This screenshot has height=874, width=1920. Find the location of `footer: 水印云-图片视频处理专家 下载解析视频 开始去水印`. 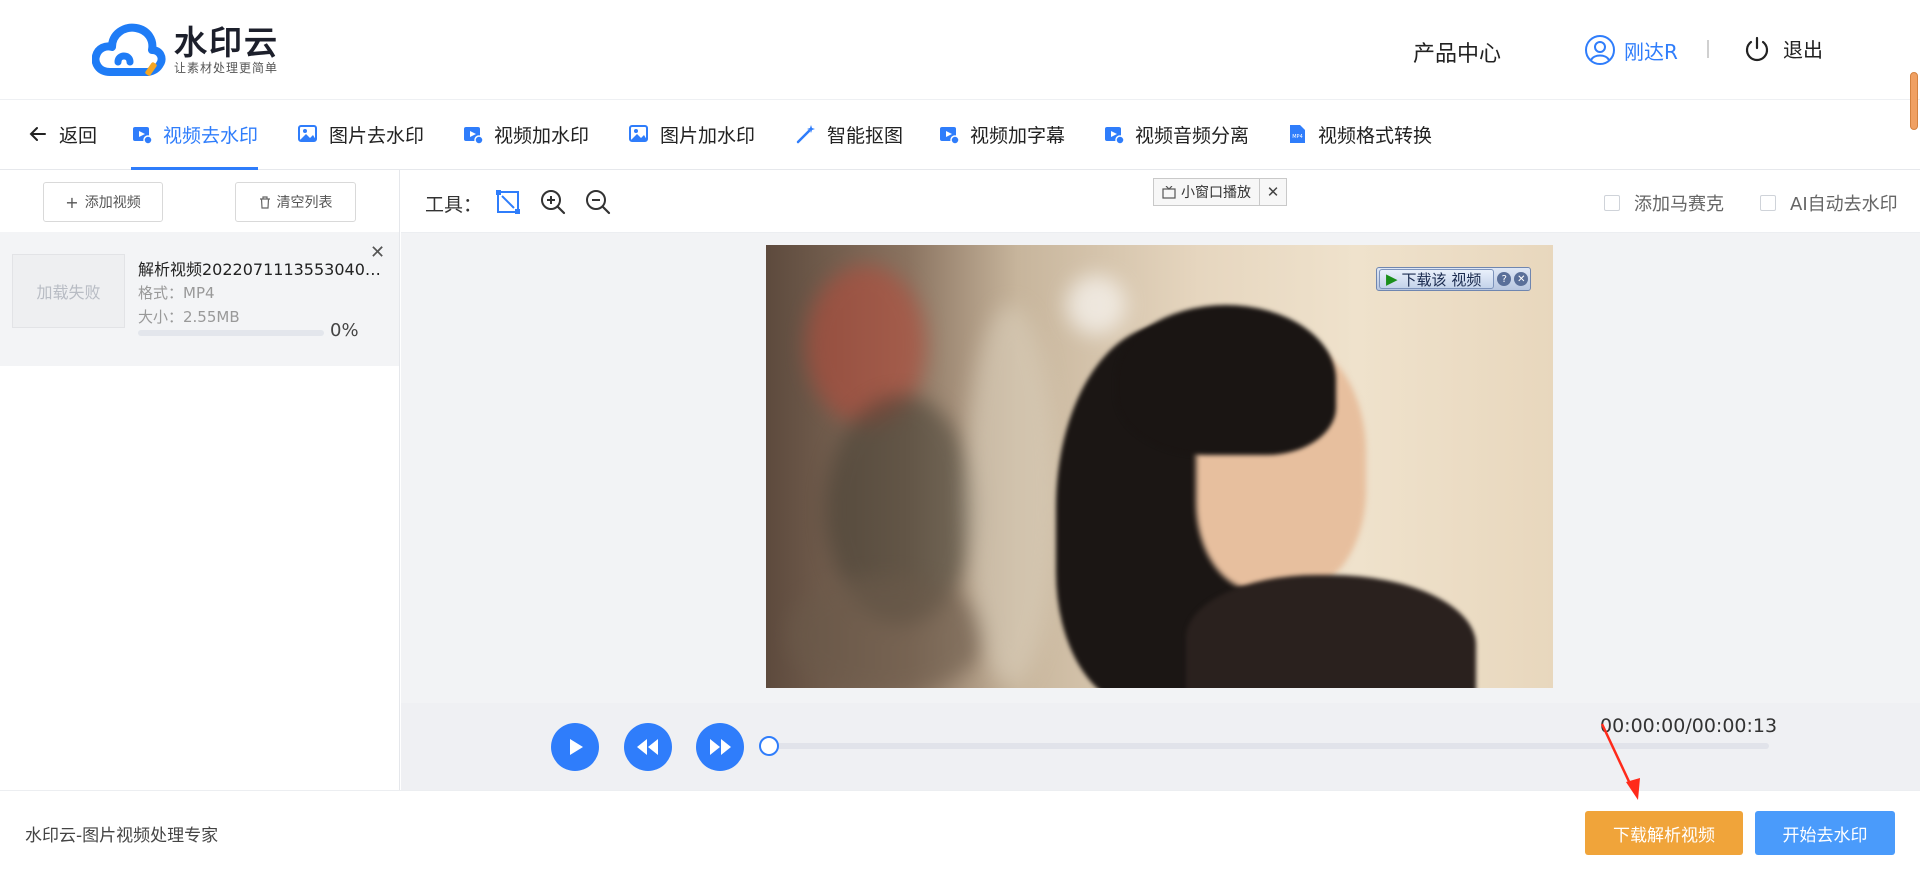

footer: 水印云-图片视频处理专家 下载解析视频 开始去水印 is located at coordinates (960, 832).